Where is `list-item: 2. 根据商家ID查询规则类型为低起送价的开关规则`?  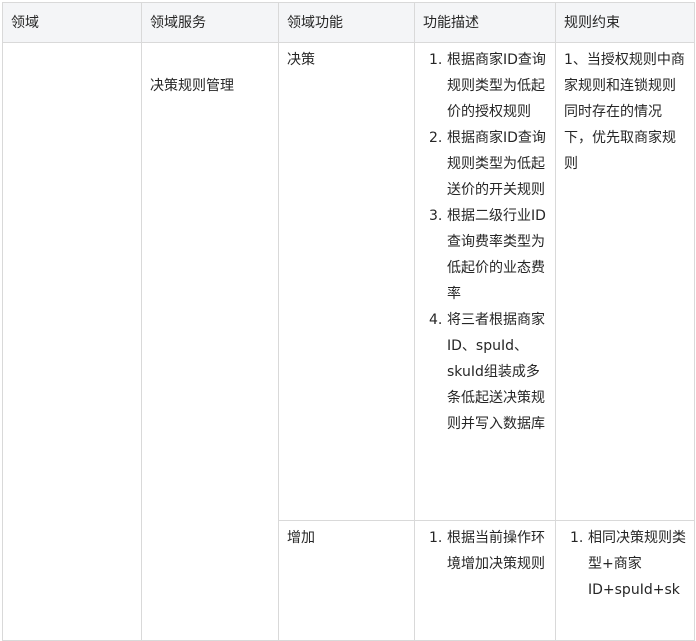
list-item: 2. 根据商家ID查询规则类型为低起送价的开关规则 is located at coordinates (485, 164).